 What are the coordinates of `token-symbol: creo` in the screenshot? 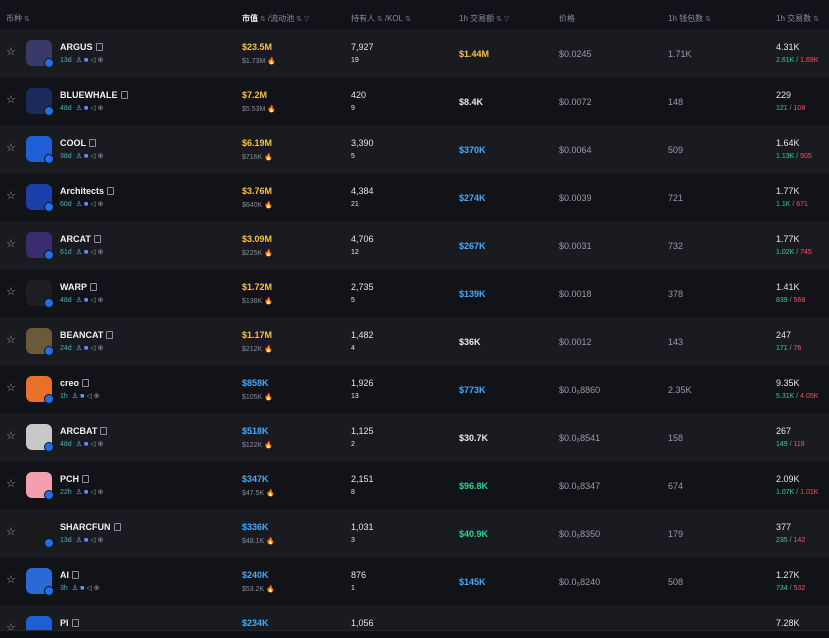 It's located at (75, 383).